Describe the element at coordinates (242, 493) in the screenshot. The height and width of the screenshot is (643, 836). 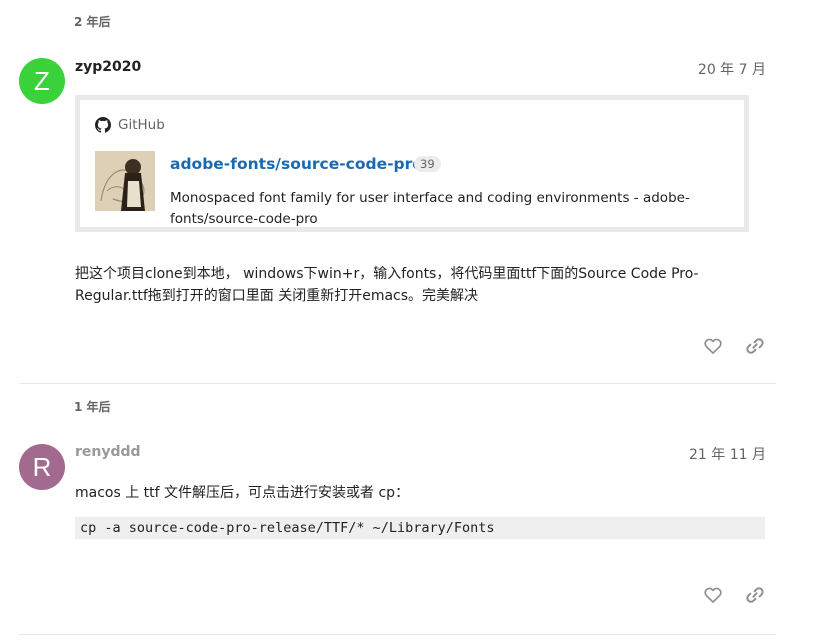
I see `post-body: macos 上 ttf 文件解压后，可点击进行安装或者 cp：` at that location.